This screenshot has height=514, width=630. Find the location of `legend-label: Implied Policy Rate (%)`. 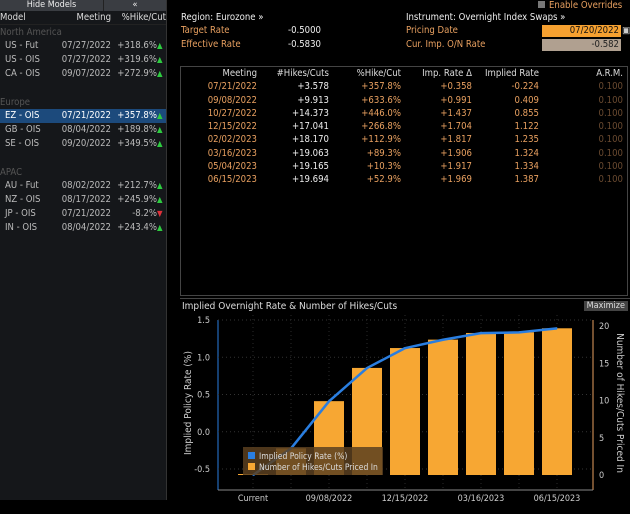

legend-label: Implied Policy Rate (%) is located at coordinates (303, 457).